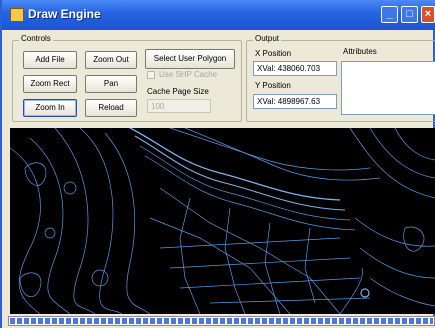 The image size is (435, 328). What do you see at coordinates (389, 14) in the screenshot?
I see `minimize-button: _` at bounding box center [389, 14].